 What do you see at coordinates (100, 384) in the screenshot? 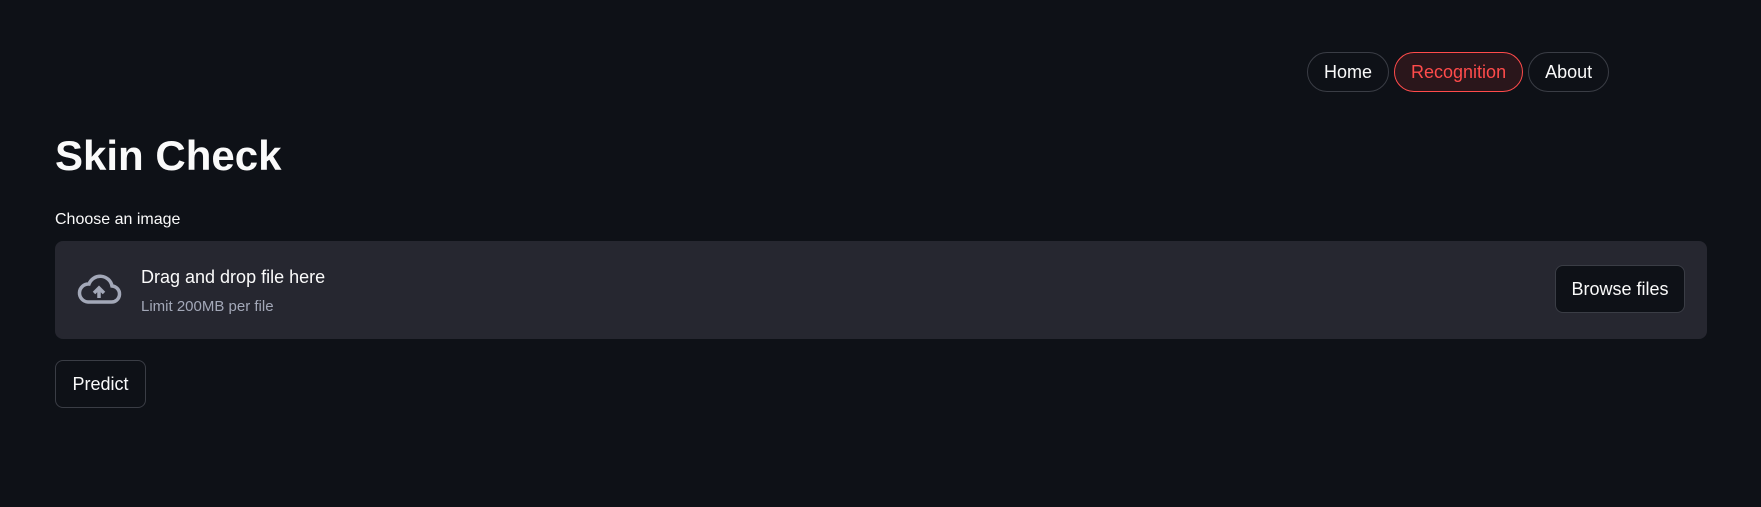
I see `predict-button: Predict` at bounding box center [100, 384].